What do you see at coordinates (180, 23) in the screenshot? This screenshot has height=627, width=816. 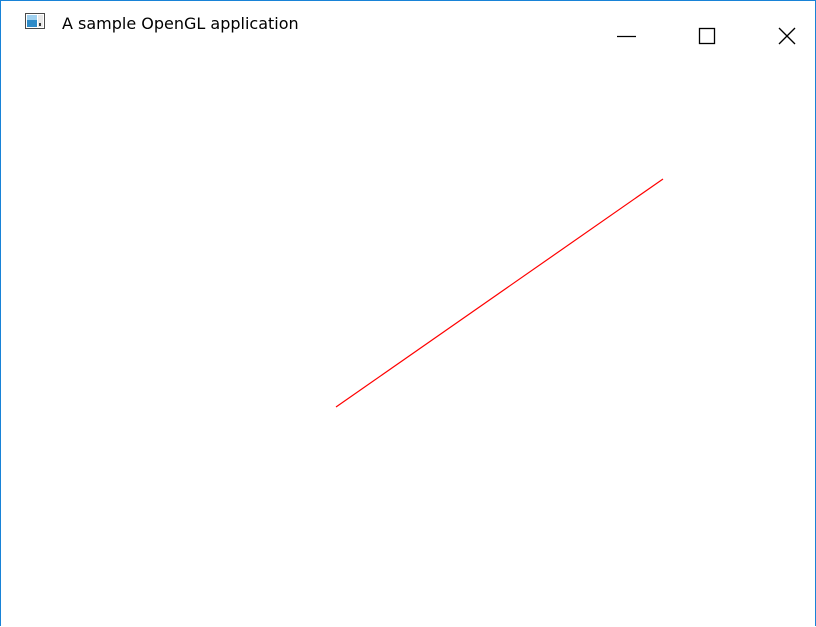 I see `window-title: A sample OpenGL application` at bounding box center [180, 23].